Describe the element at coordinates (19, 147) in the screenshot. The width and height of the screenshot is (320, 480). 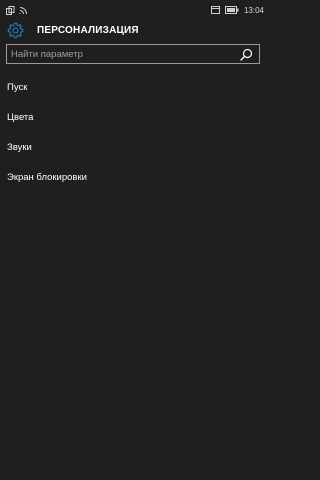
I see `menu-item-label: Звуки` at that location.